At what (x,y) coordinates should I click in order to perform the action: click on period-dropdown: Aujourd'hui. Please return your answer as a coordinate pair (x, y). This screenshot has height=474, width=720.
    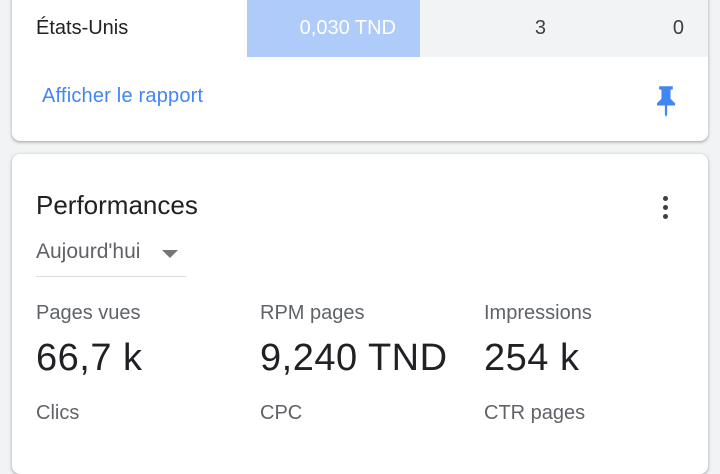
    Looking at the image, I should click on (111, 257).